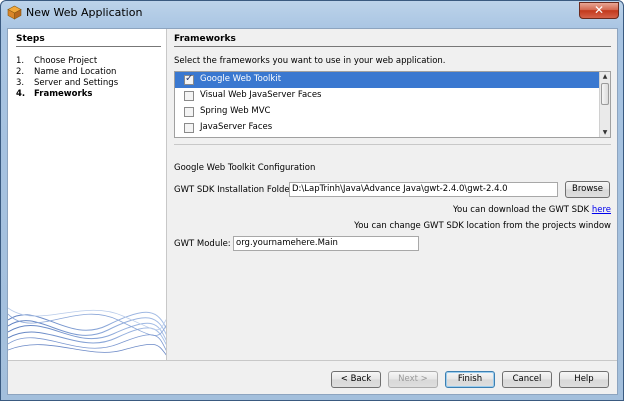 The width and height of the screenshot is (624, 401). Describe the element at coordinates (605, 94) in the screenshot. I see `scrollbar-thumb` at that location.